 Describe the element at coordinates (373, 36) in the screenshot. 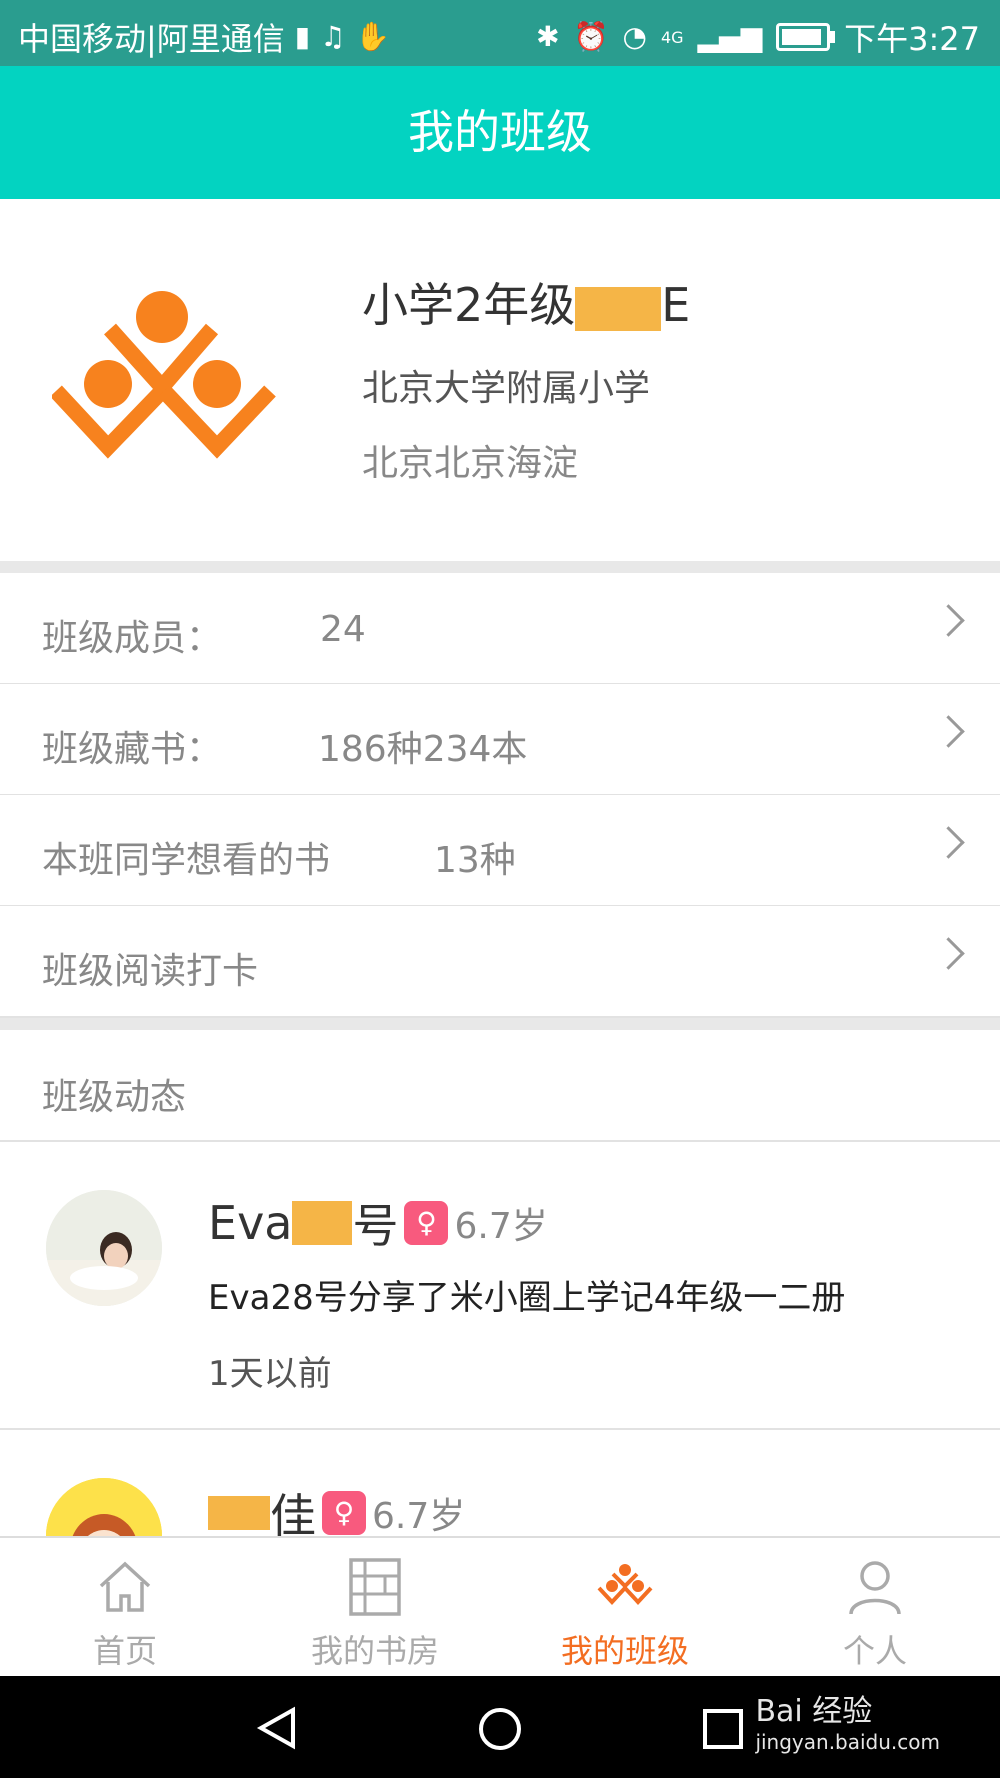

I see `hand-icon: ✋` at that location.